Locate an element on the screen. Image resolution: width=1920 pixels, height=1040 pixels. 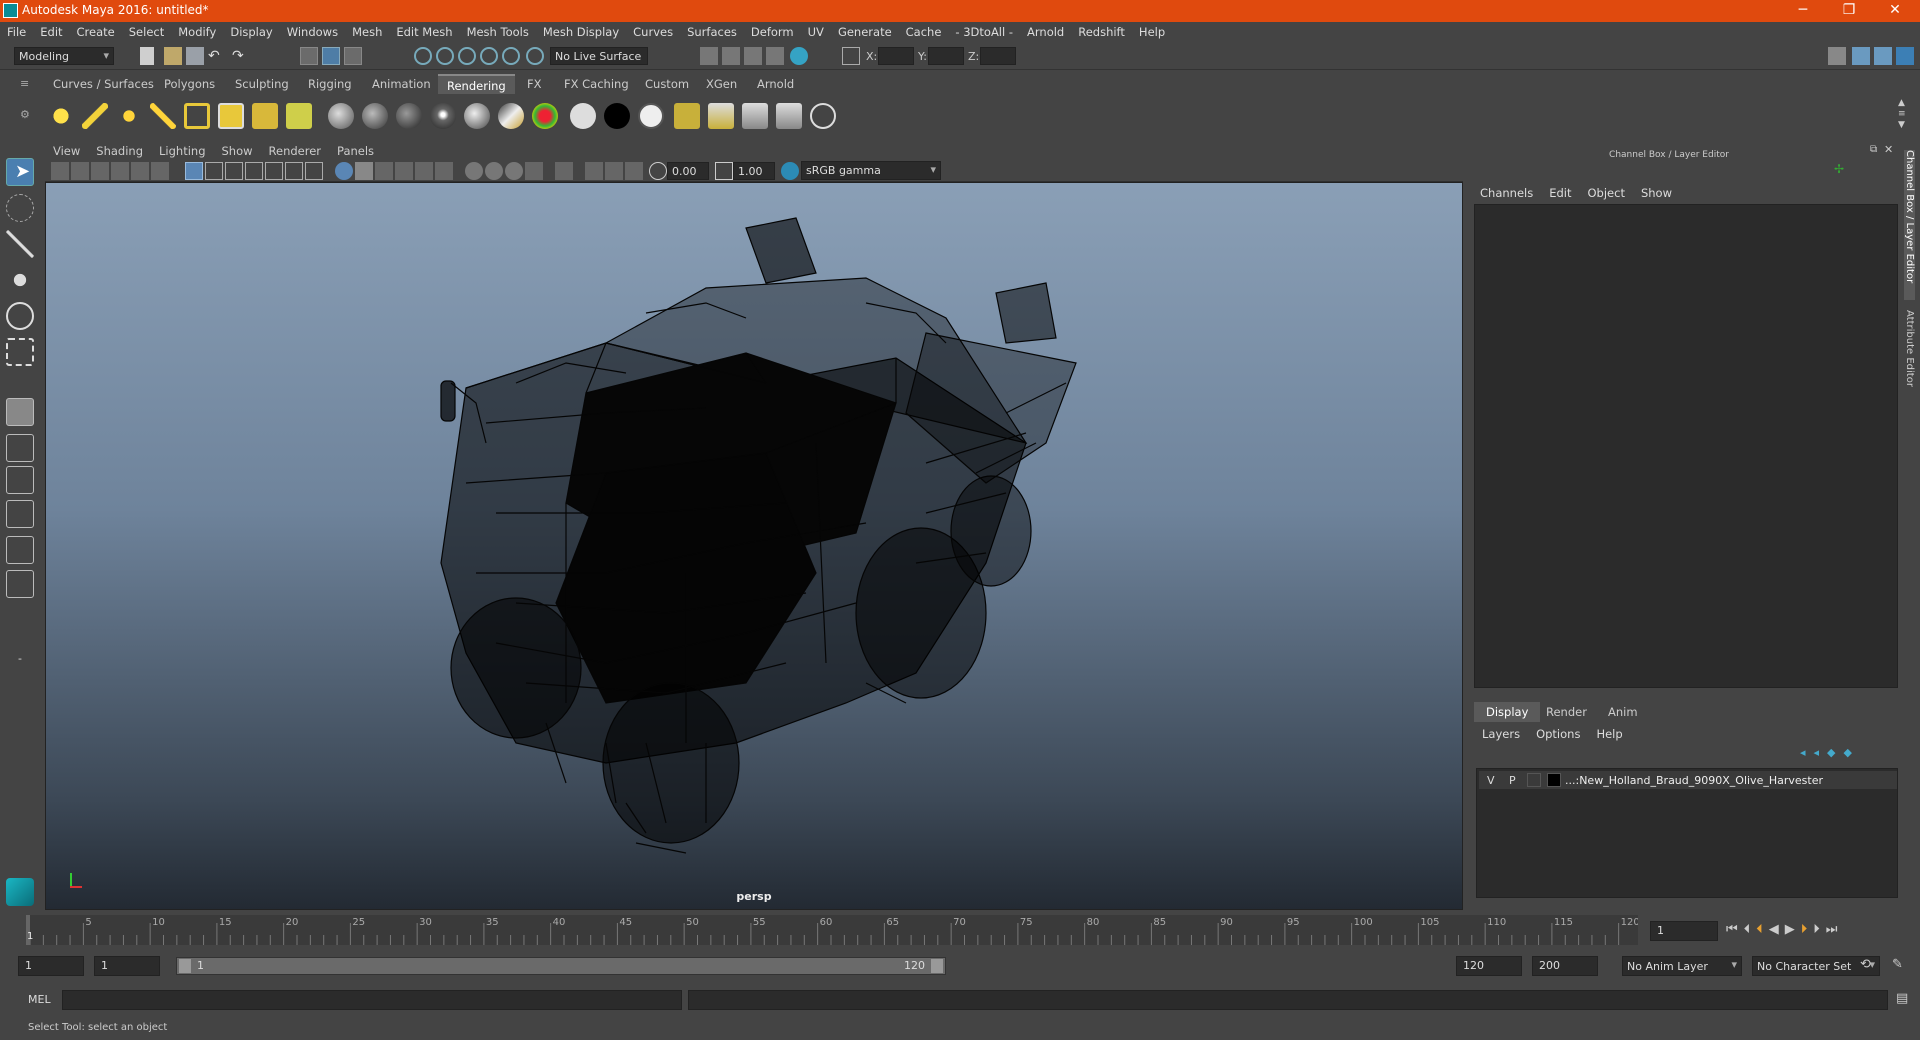
menu-windows: Windows is located at coordinates (312, 30).